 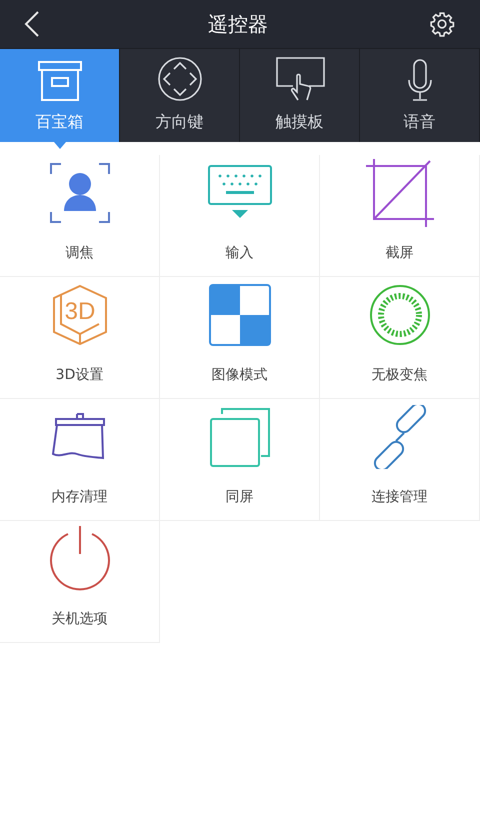 I want to click on tool-tile: 3D 3D设置, so click(x=80, y=338).